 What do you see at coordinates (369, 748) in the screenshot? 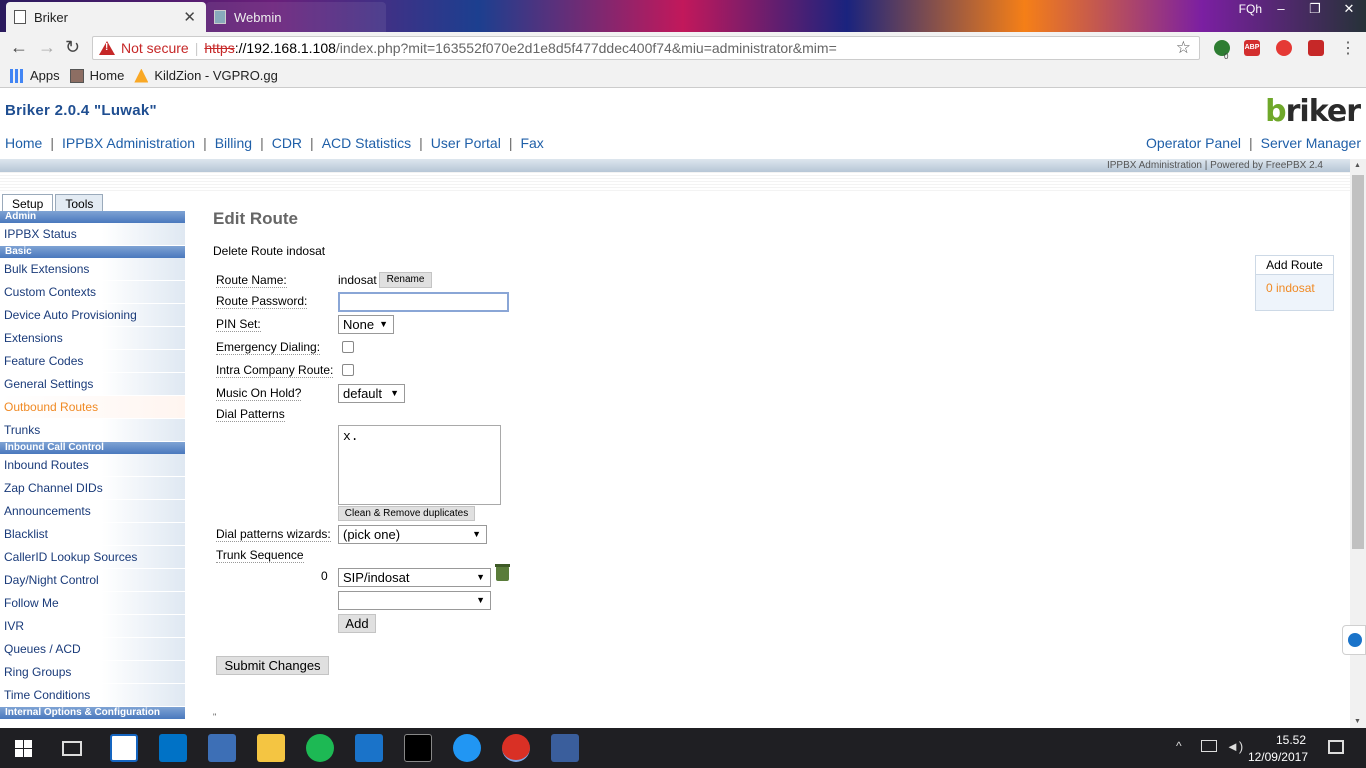
I see `teamviewer-icon` at bounding box center [369, 748].